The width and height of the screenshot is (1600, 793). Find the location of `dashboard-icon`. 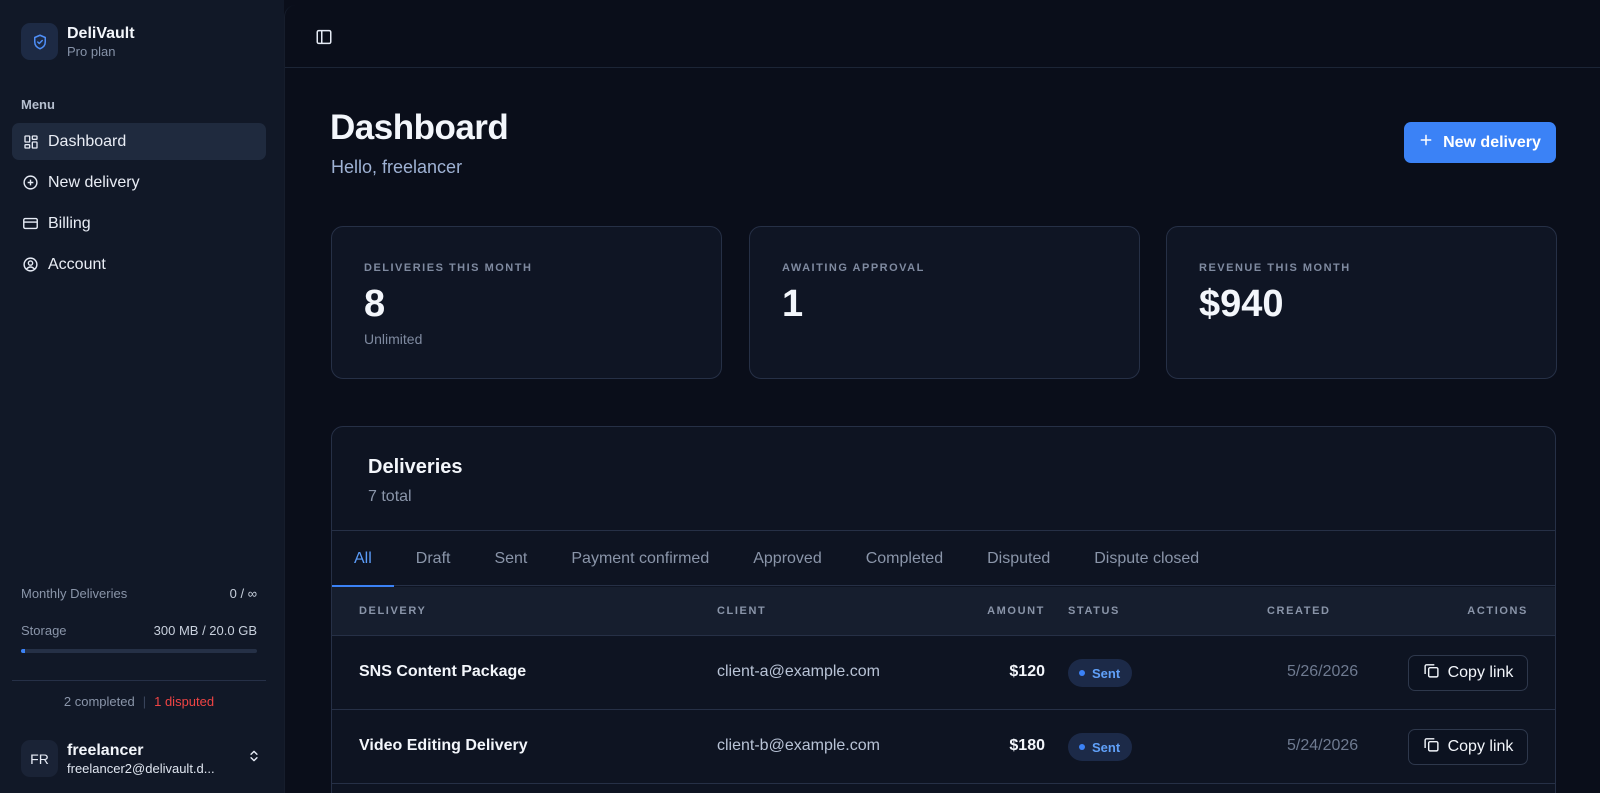

dashboard-icon is located at coordinates (30, 141).